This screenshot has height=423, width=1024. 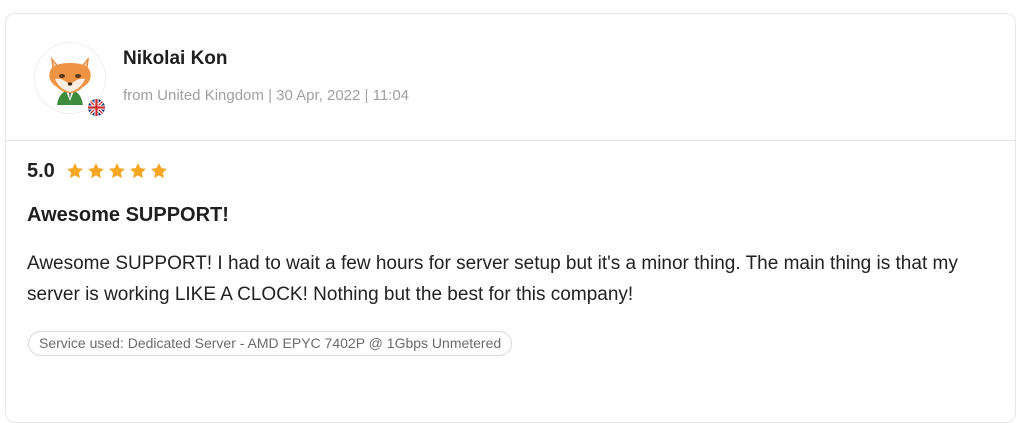 What do you see at coordinates (96, 107) in the screenshot?
I see `uk-flag-icon` at bounding box center [96, 107].